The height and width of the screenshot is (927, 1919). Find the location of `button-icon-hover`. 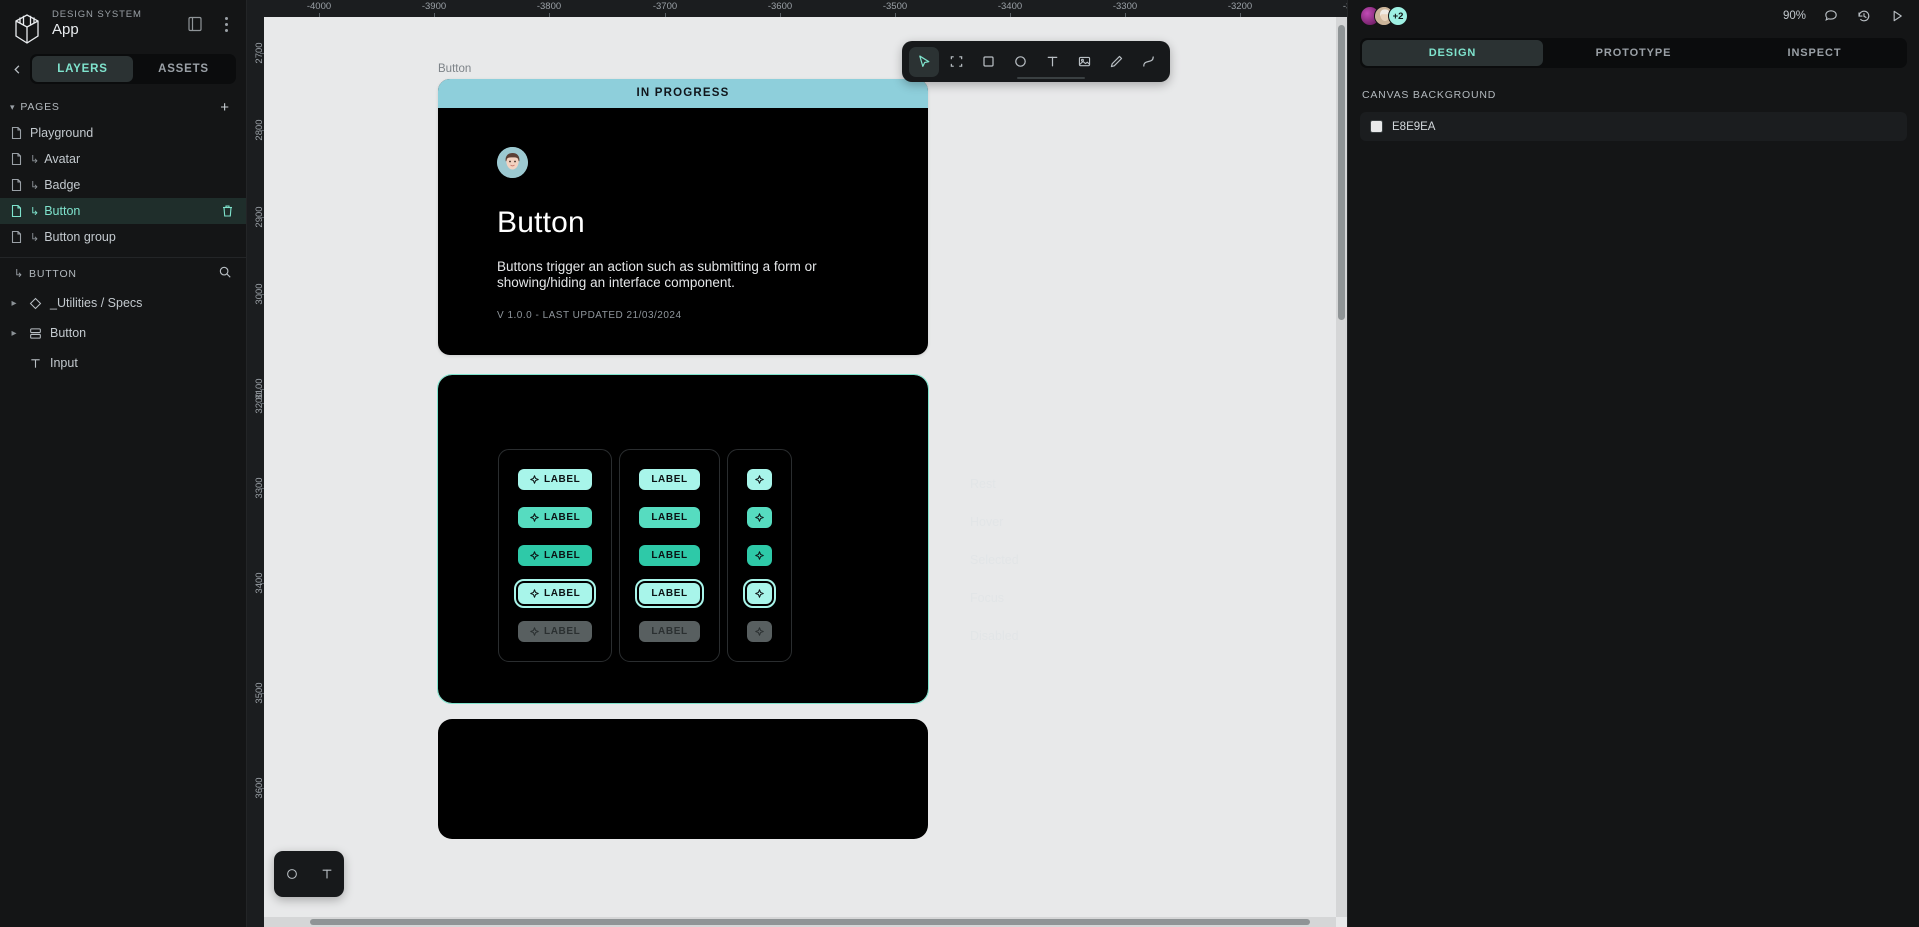

button-icon-hover is located at coordinates (759, 517).